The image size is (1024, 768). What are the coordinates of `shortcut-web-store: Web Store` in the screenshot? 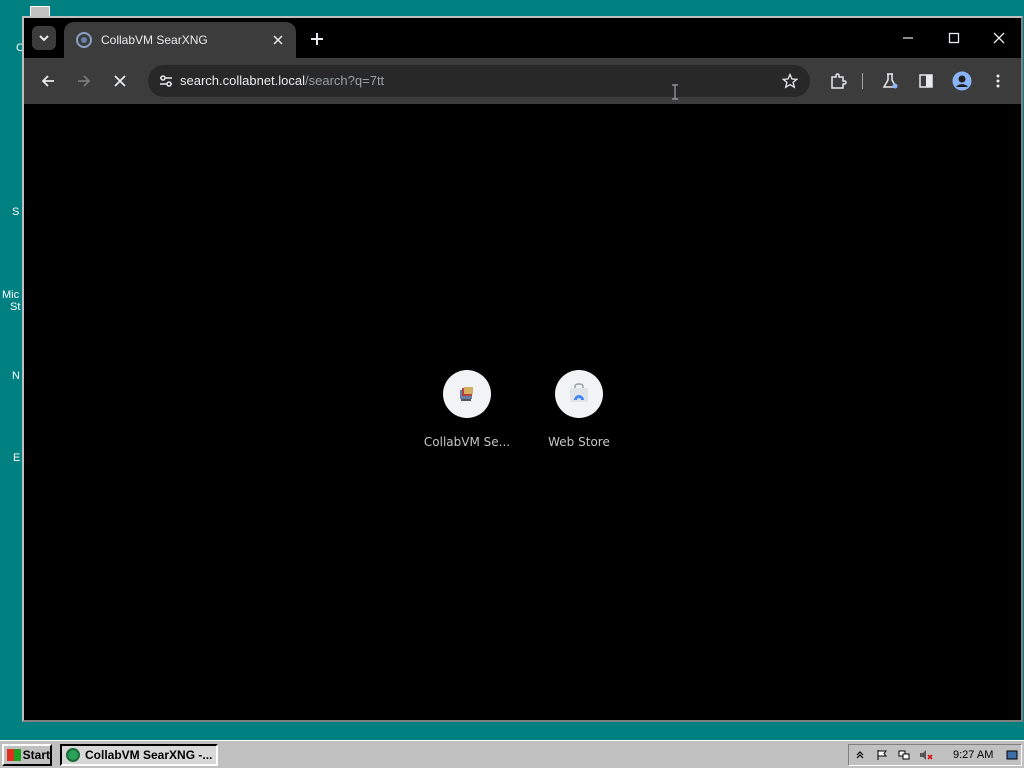 It's located at (579, 409).